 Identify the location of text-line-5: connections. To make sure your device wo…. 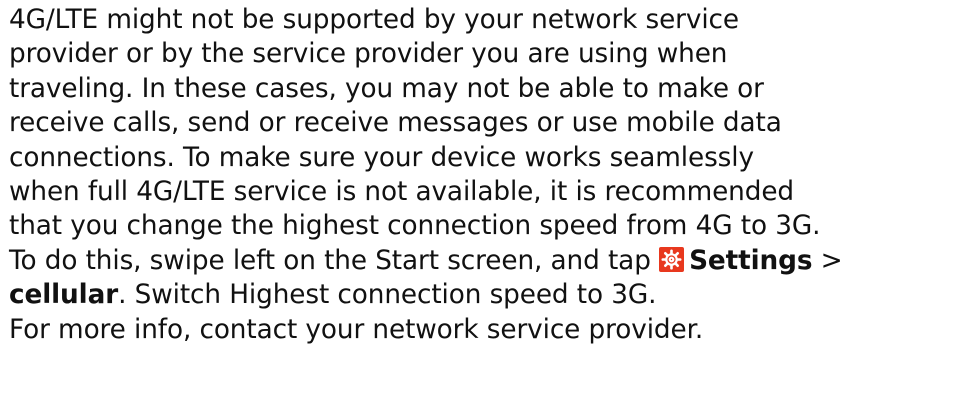
(381, 157).